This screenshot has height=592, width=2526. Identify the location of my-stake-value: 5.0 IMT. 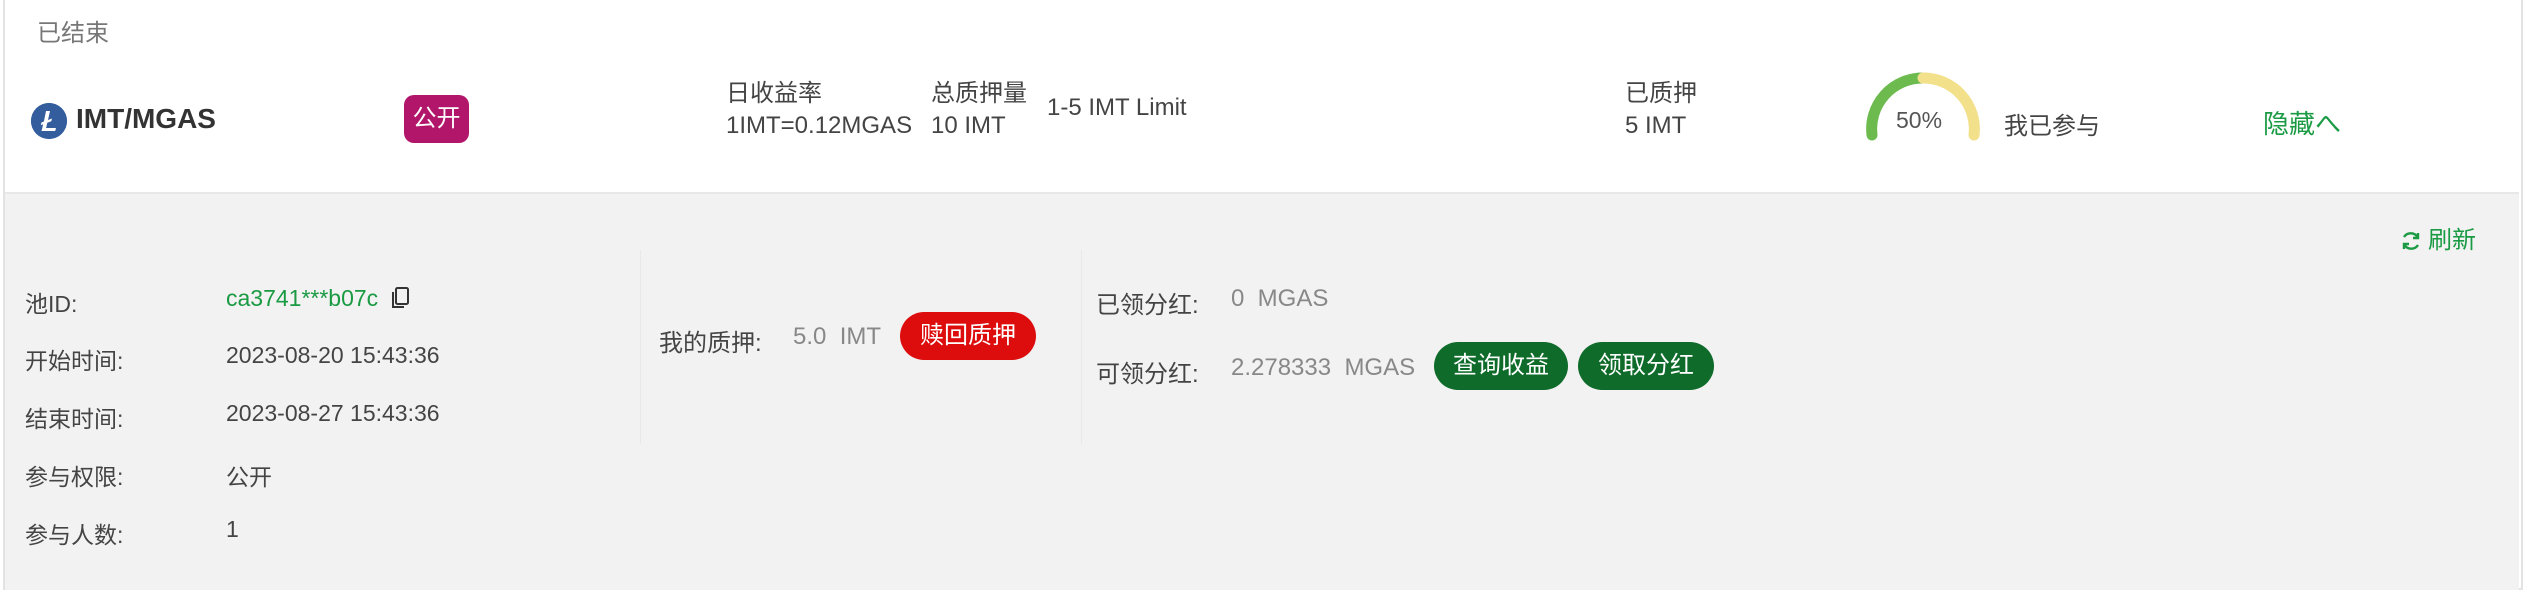
(837, 336).